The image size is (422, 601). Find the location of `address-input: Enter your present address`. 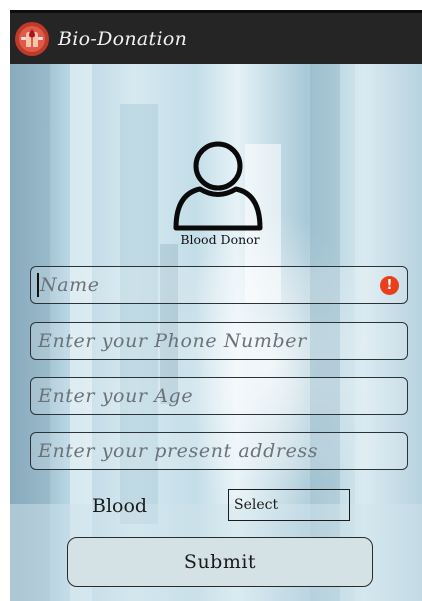

address-input: Enter your present address is located at coordinates (219, 451).